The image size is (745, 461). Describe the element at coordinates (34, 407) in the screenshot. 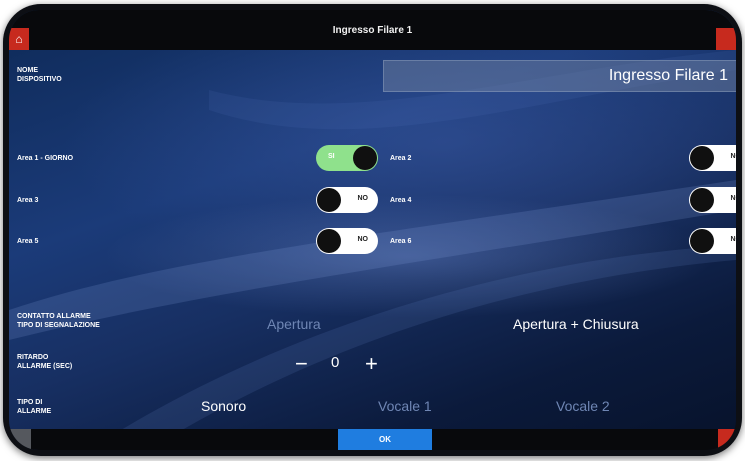

I see `alarm-type-label: TIPO DI ALLARME` at that location.